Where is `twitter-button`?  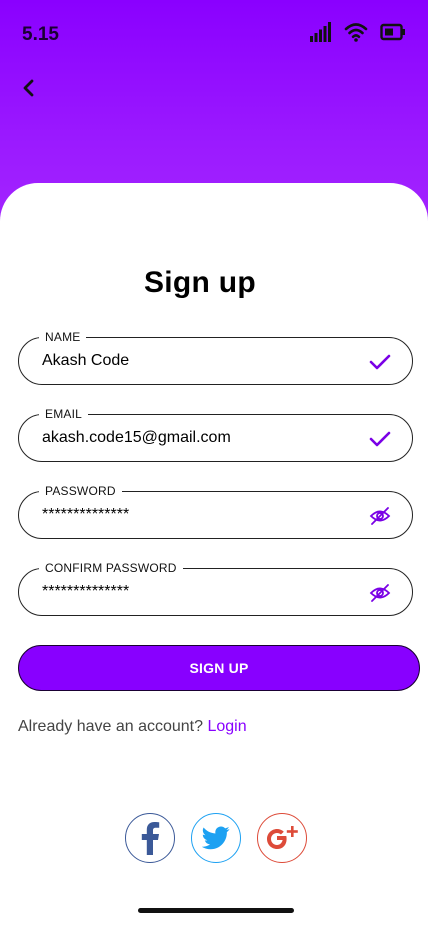 twitter-button is located at coordinates (216, 838).